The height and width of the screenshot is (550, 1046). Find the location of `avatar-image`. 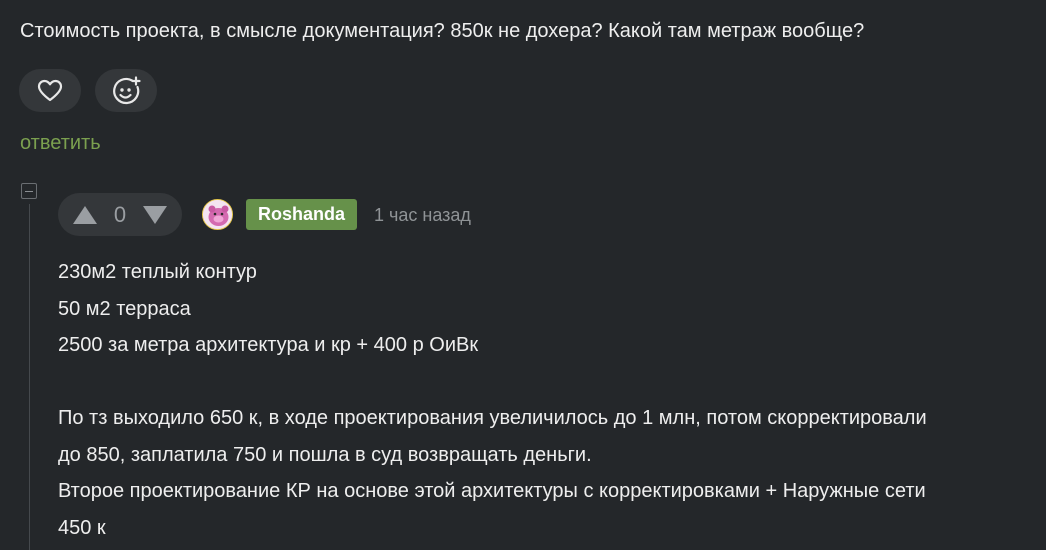

avatar-image is located at coordinates (217, 214).